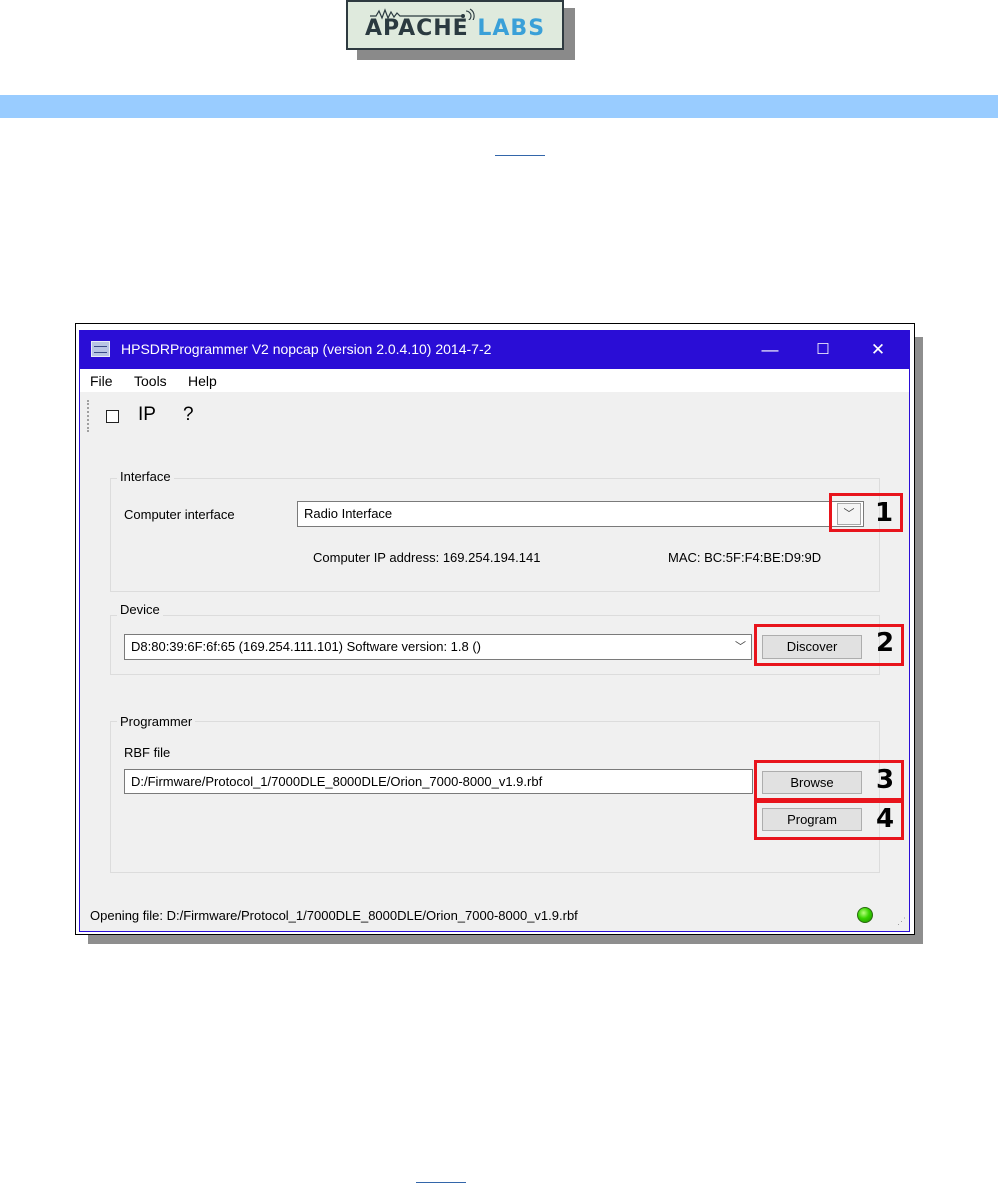  What do you see at coordinates (499, 106) in the screenshot?
I see `header-band` at bounding box center [499, 106].